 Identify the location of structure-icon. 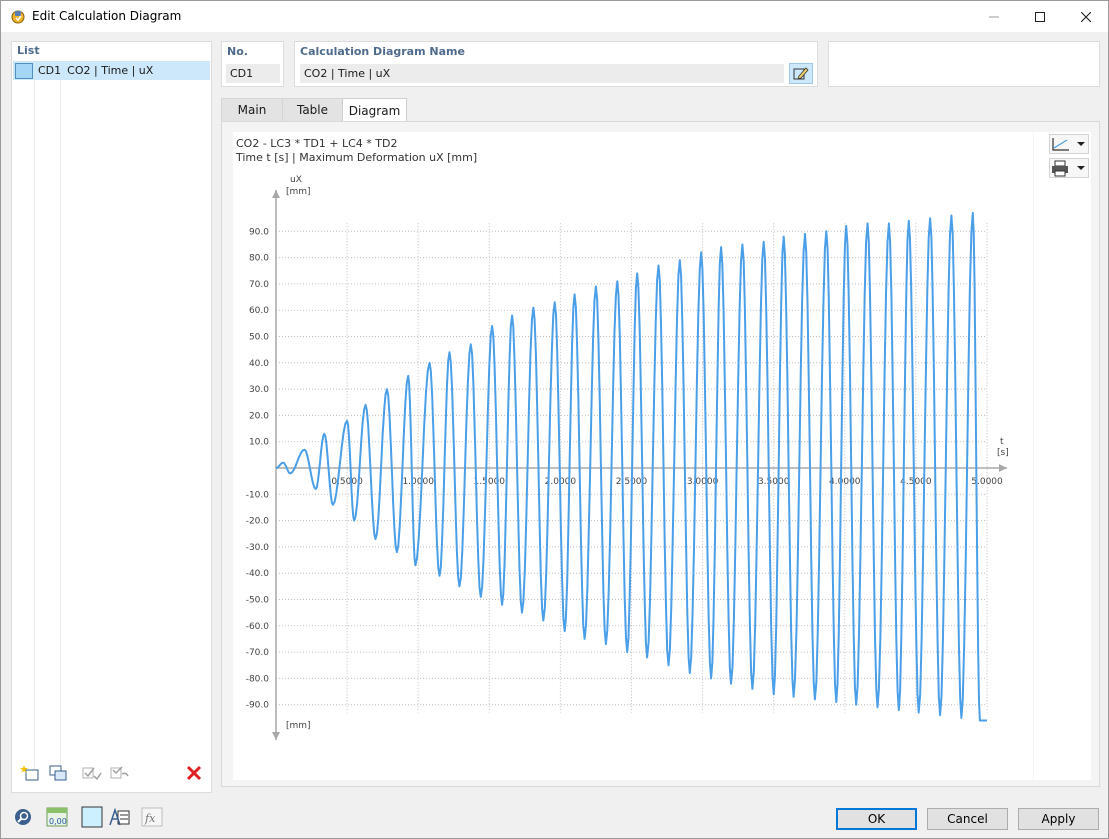
(119, 816).